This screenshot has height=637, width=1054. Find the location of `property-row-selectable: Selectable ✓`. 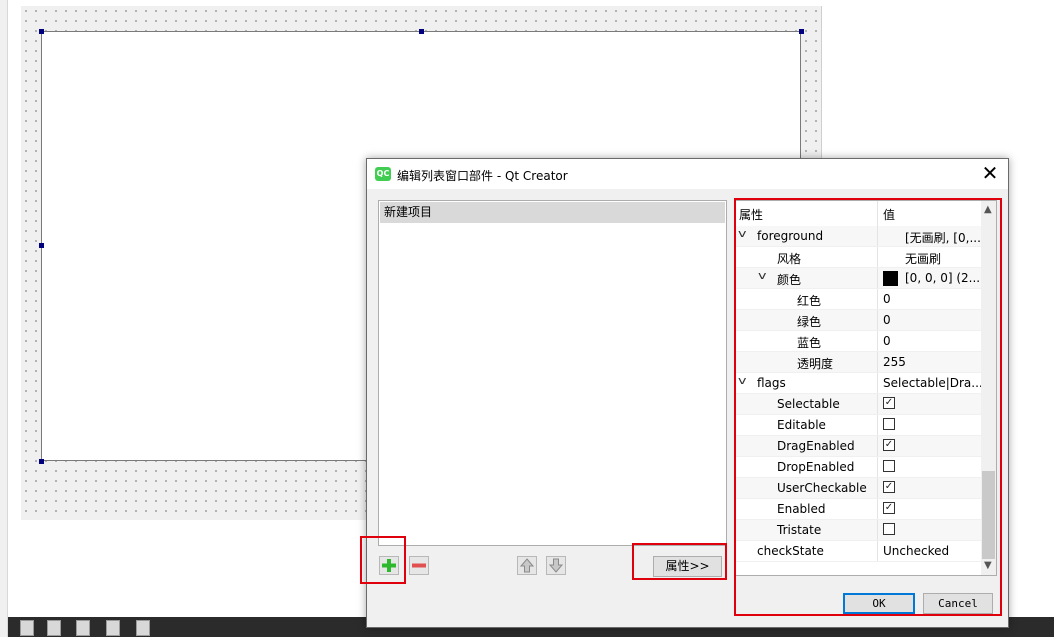

property-row-selectable: Selectable ✓ is located at coordinates (858, 404).